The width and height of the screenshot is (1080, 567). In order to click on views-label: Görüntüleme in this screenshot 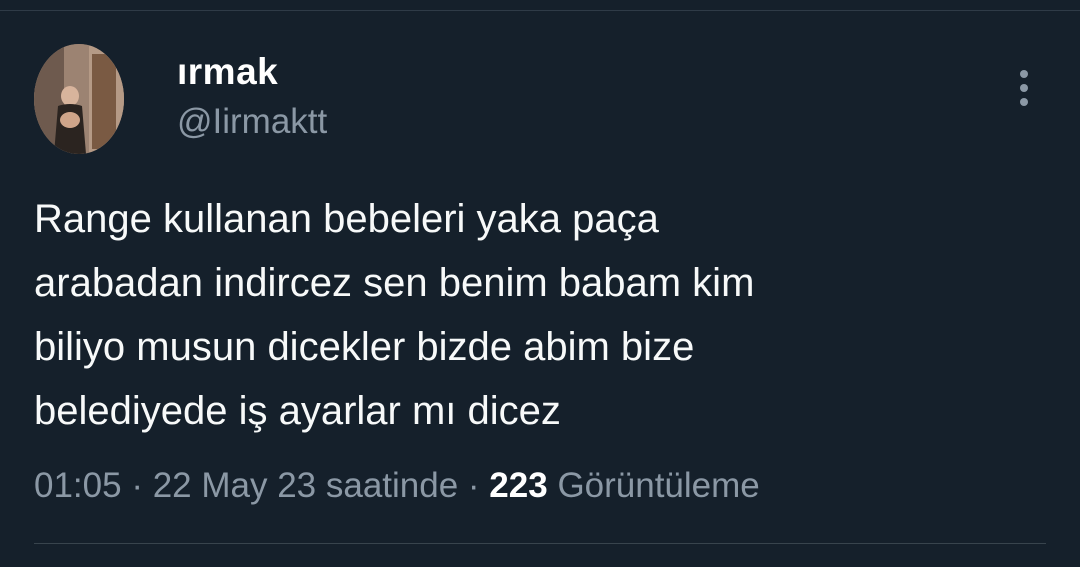, I will do `click(658, 485)`.